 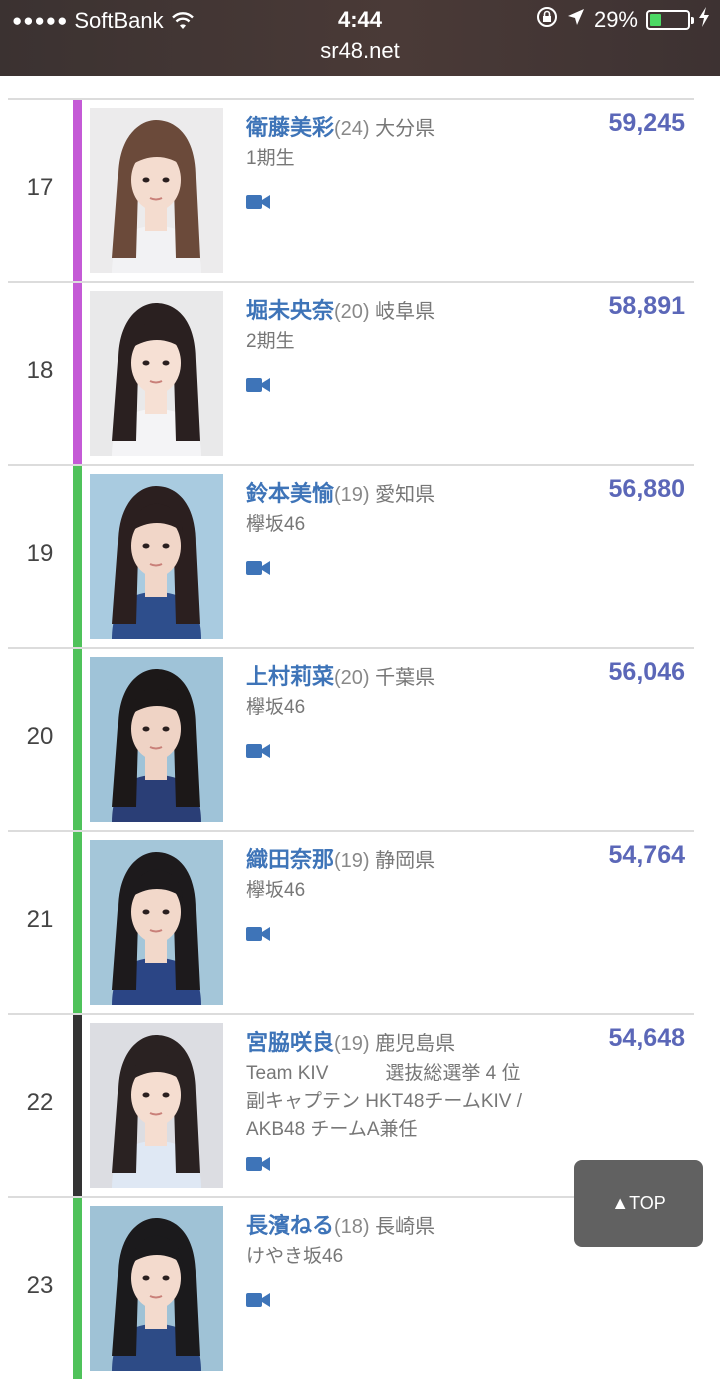 What do you see at coordinates (415, 1044) in the screenshot?
I see `member-prefecture: 鹿児島県` at bounding box center [415, 1044].